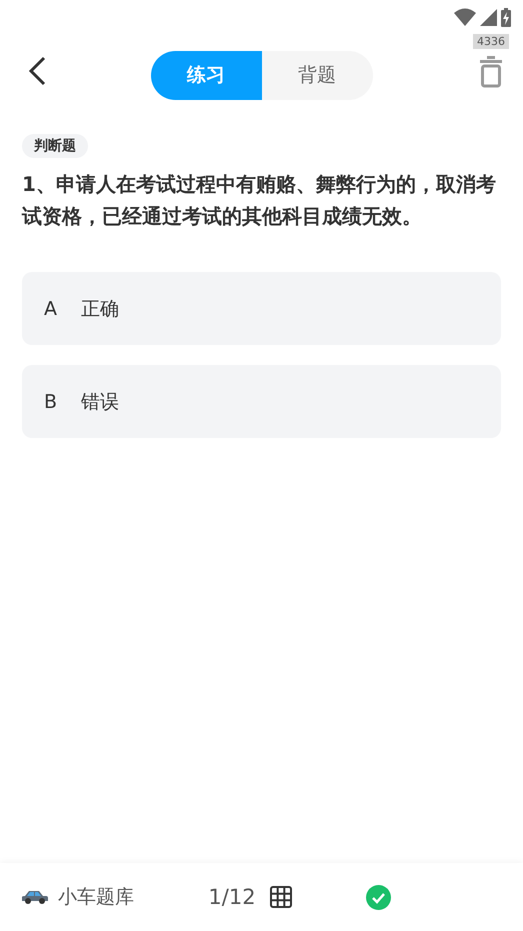 This screenshot has height=931, width=523. What do you see at coordinates (261, 401) in the screenshot?
I see `answer-option: B 错误` at bounding box center [261, 401].